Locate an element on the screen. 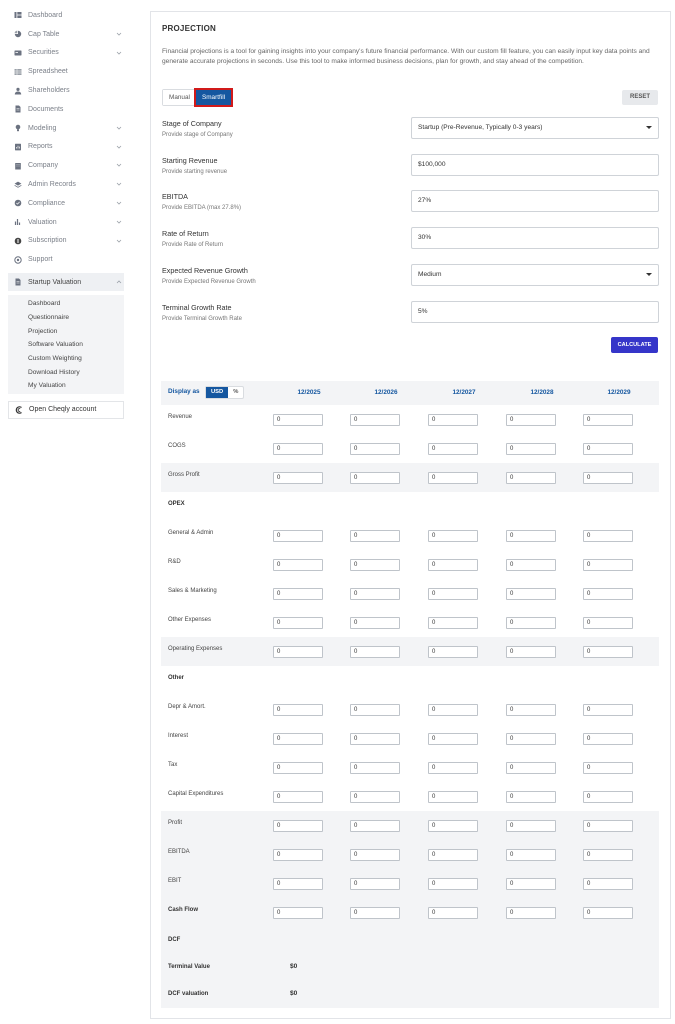 The width and height of the screenshot is (675, 1024). sidebar-item-startup-valuation: Startup Valuation is located at coordinates (66, 282).